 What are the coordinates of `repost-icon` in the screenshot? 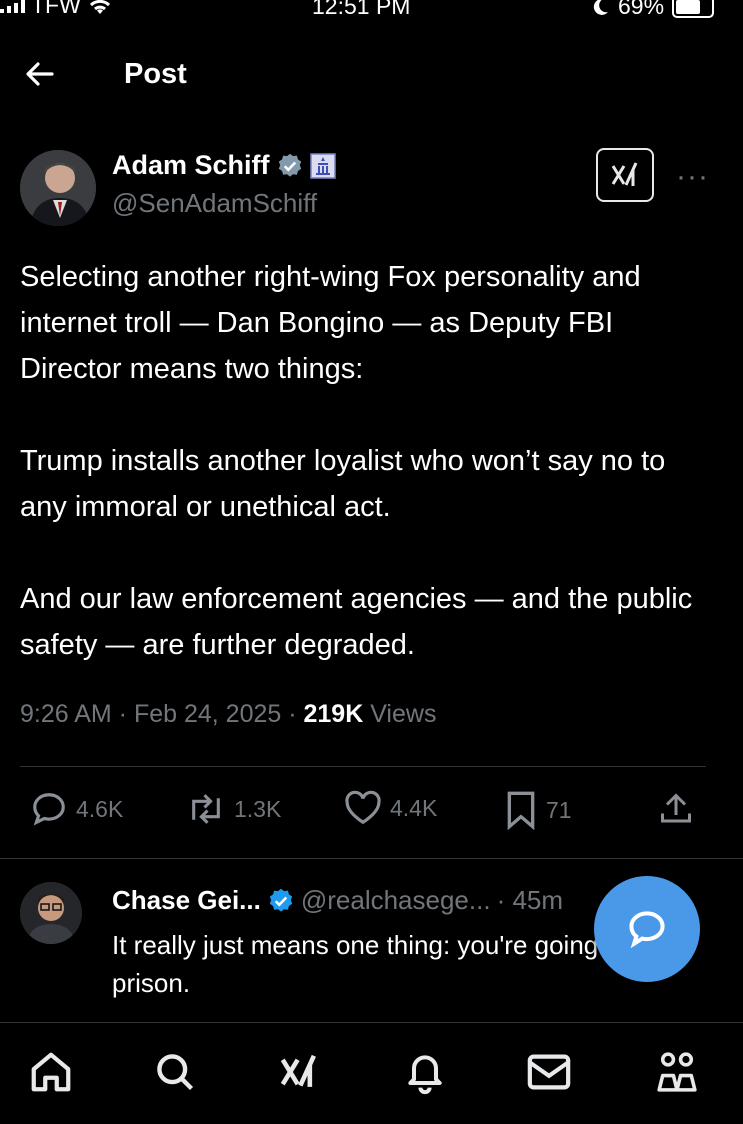 It's located at (206, 809).